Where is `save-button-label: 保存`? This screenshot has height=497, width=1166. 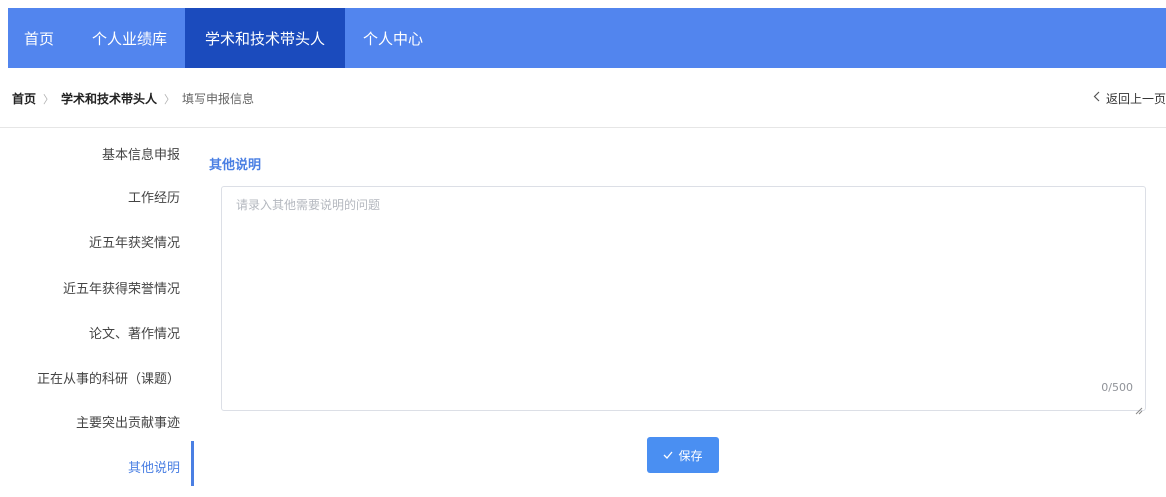 save-button-label: 保存 is located at coordinates (690, 455).